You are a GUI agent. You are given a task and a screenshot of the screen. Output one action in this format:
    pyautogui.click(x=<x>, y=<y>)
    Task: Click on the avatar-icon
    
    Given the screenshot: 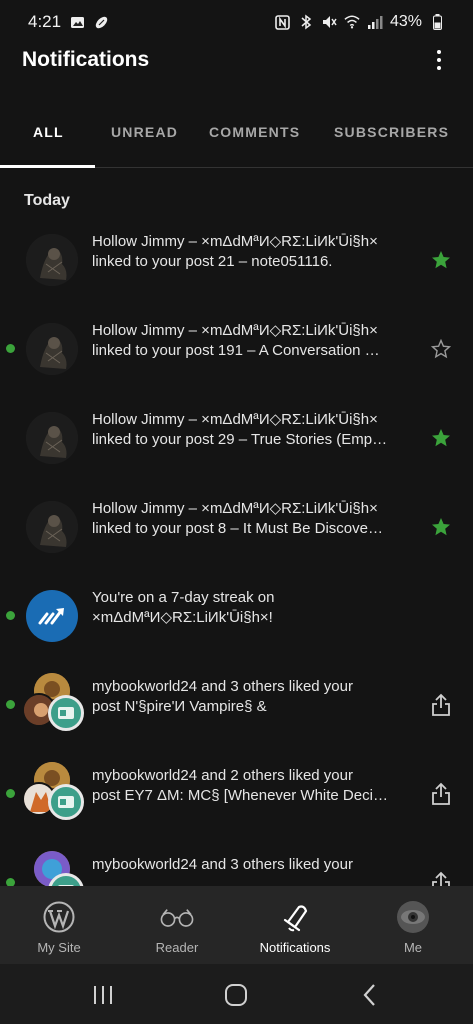 What is the action you would take?
    pyautogui.click(x=413, y=917)
    